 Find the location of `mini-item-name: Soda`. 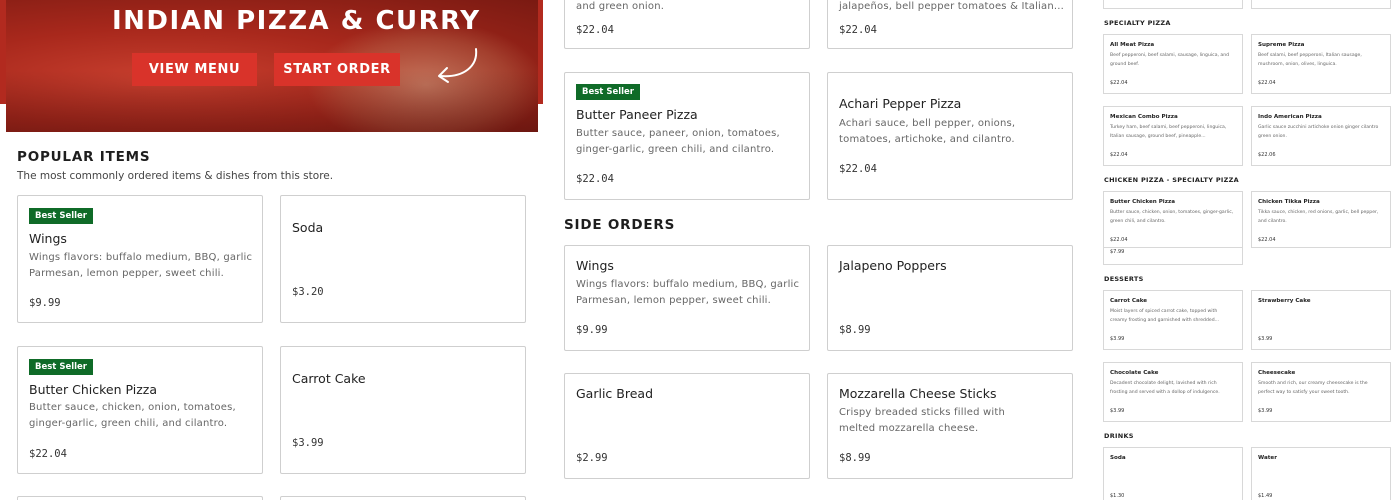

mini-item-name: Soda is located at coordinates (1118, 458).